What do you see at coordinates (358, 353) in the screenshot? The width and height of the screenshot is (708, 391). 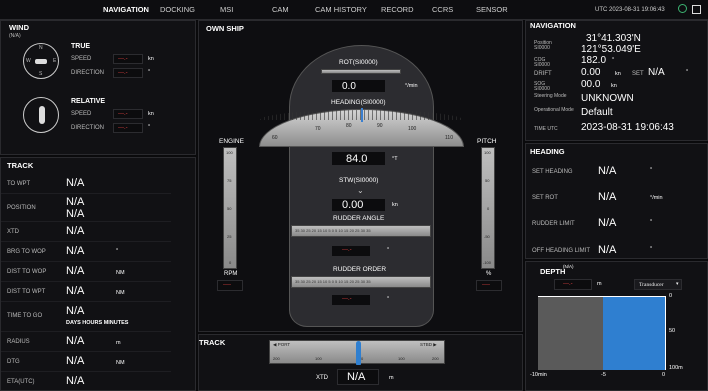 I see `ship-marker-icon` at bounding box center [358, 353].